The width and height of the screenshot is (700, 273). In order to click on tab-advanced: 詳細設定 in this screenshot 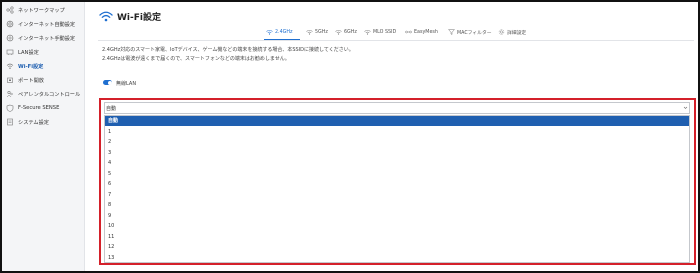, I will do `click(512, 32)`.